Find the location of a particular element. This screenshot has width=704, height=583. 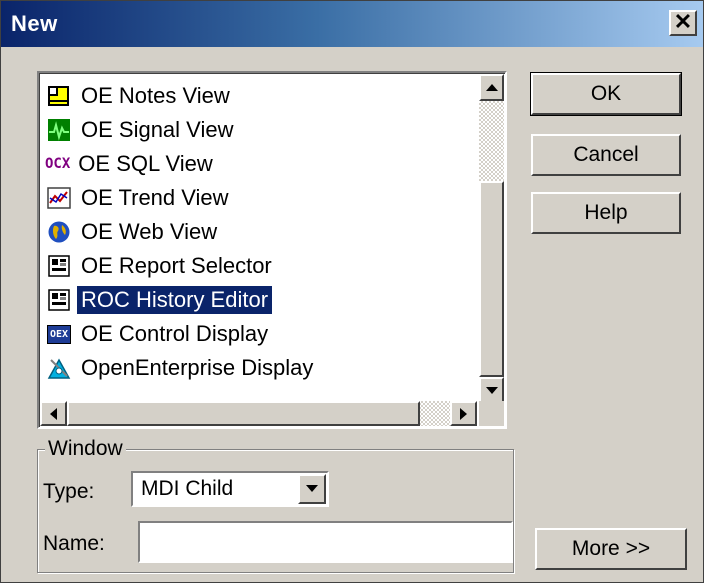

notes-icon is located at coordinates (59, 96).